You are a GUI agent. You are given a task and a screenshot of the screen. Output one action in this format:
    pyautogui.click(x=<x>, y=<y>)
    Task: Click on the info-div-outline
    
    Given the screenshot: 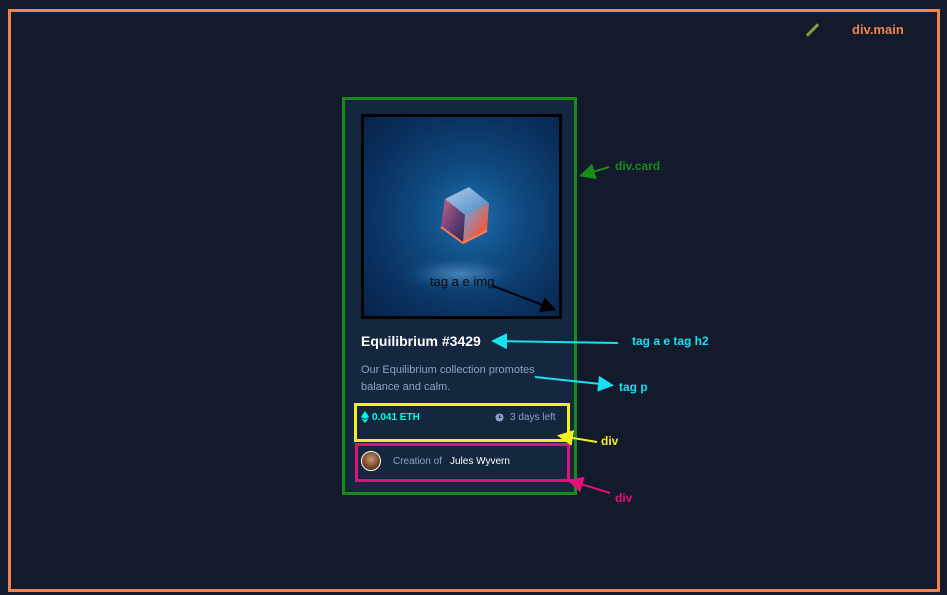 What is the action you would take?
    pyautogui.click(x=462, y=422)
    